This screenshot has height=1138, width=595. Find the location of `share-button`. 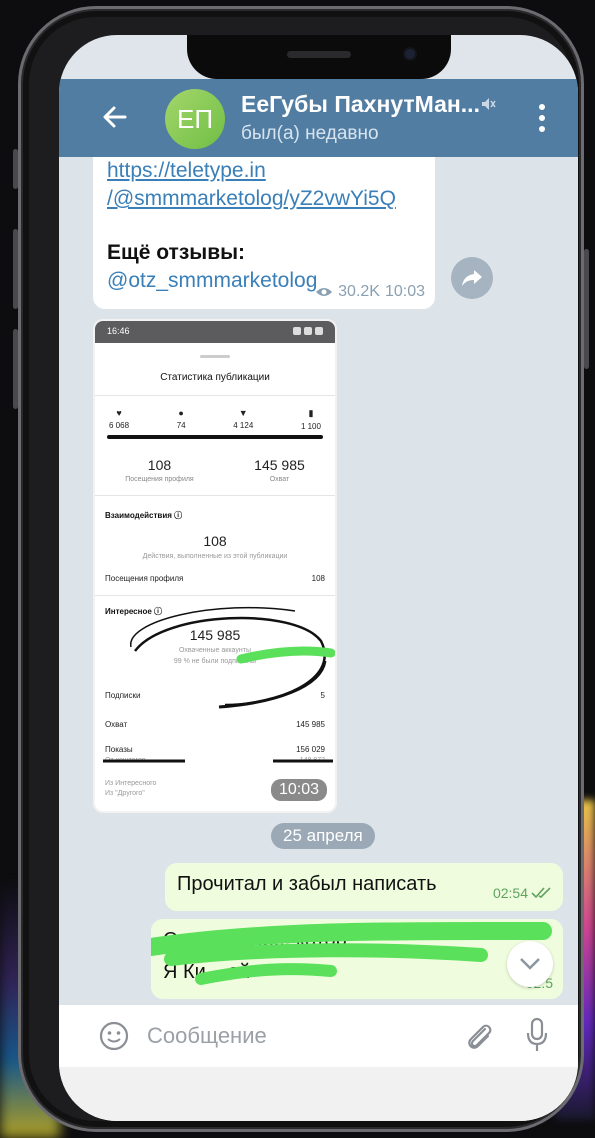

share-button is located at coordinates (472, 278).